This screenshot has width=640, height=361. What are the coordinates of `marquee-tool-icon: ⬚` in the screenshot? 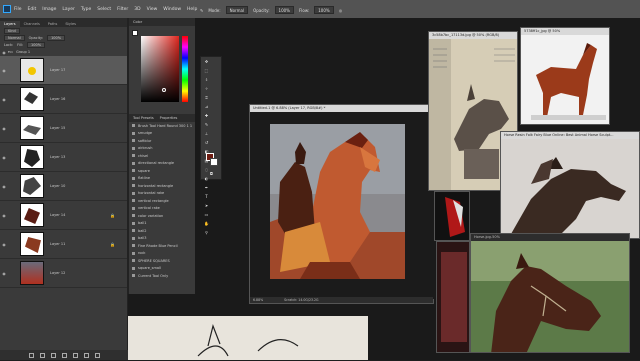 It's located at (206, 70).